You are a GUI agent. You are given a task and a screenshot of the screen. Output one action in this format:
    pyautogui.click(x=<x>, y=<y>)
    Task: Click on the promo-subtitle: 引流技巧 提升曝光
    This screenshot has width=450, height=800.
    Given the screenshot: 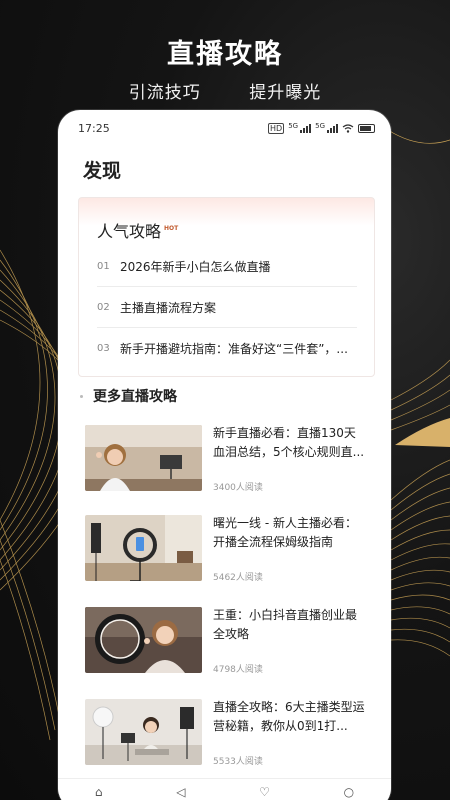 What is the action you would take?
    pyautogui.click(x=225, y=90)
    